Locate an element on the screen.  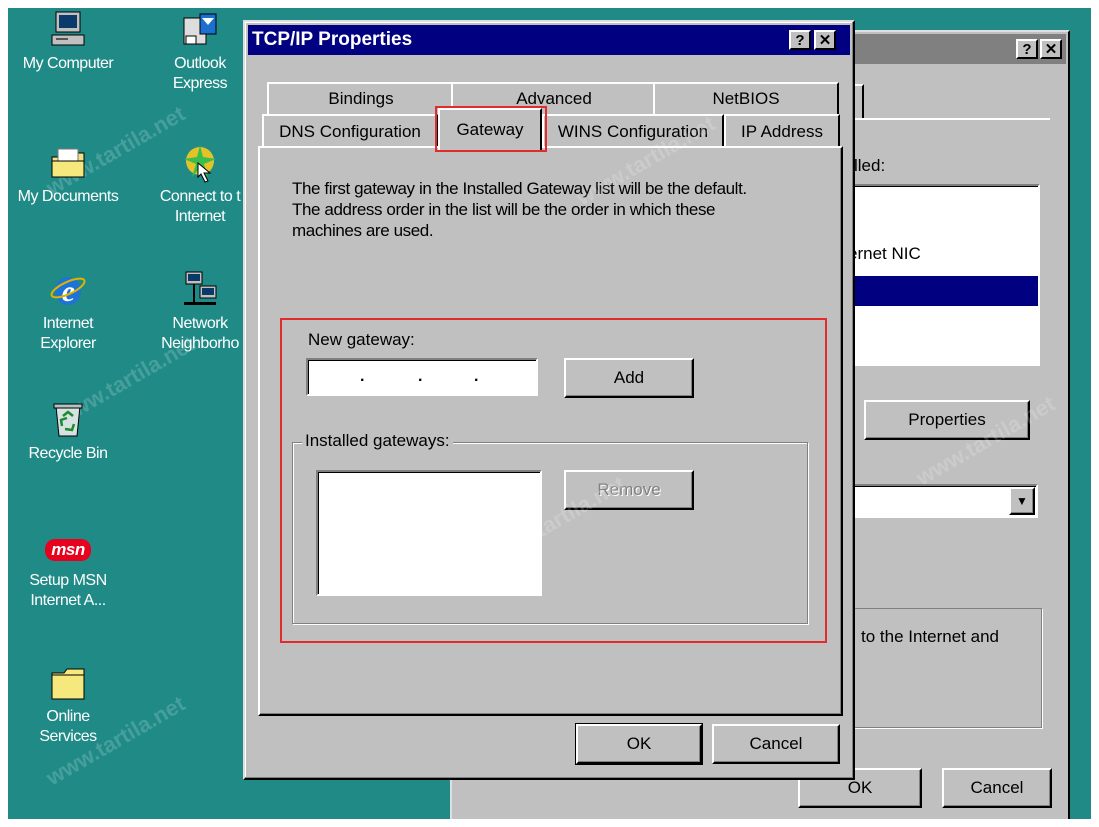
add-gateway-button: Add is located at coordinates (629, 378).